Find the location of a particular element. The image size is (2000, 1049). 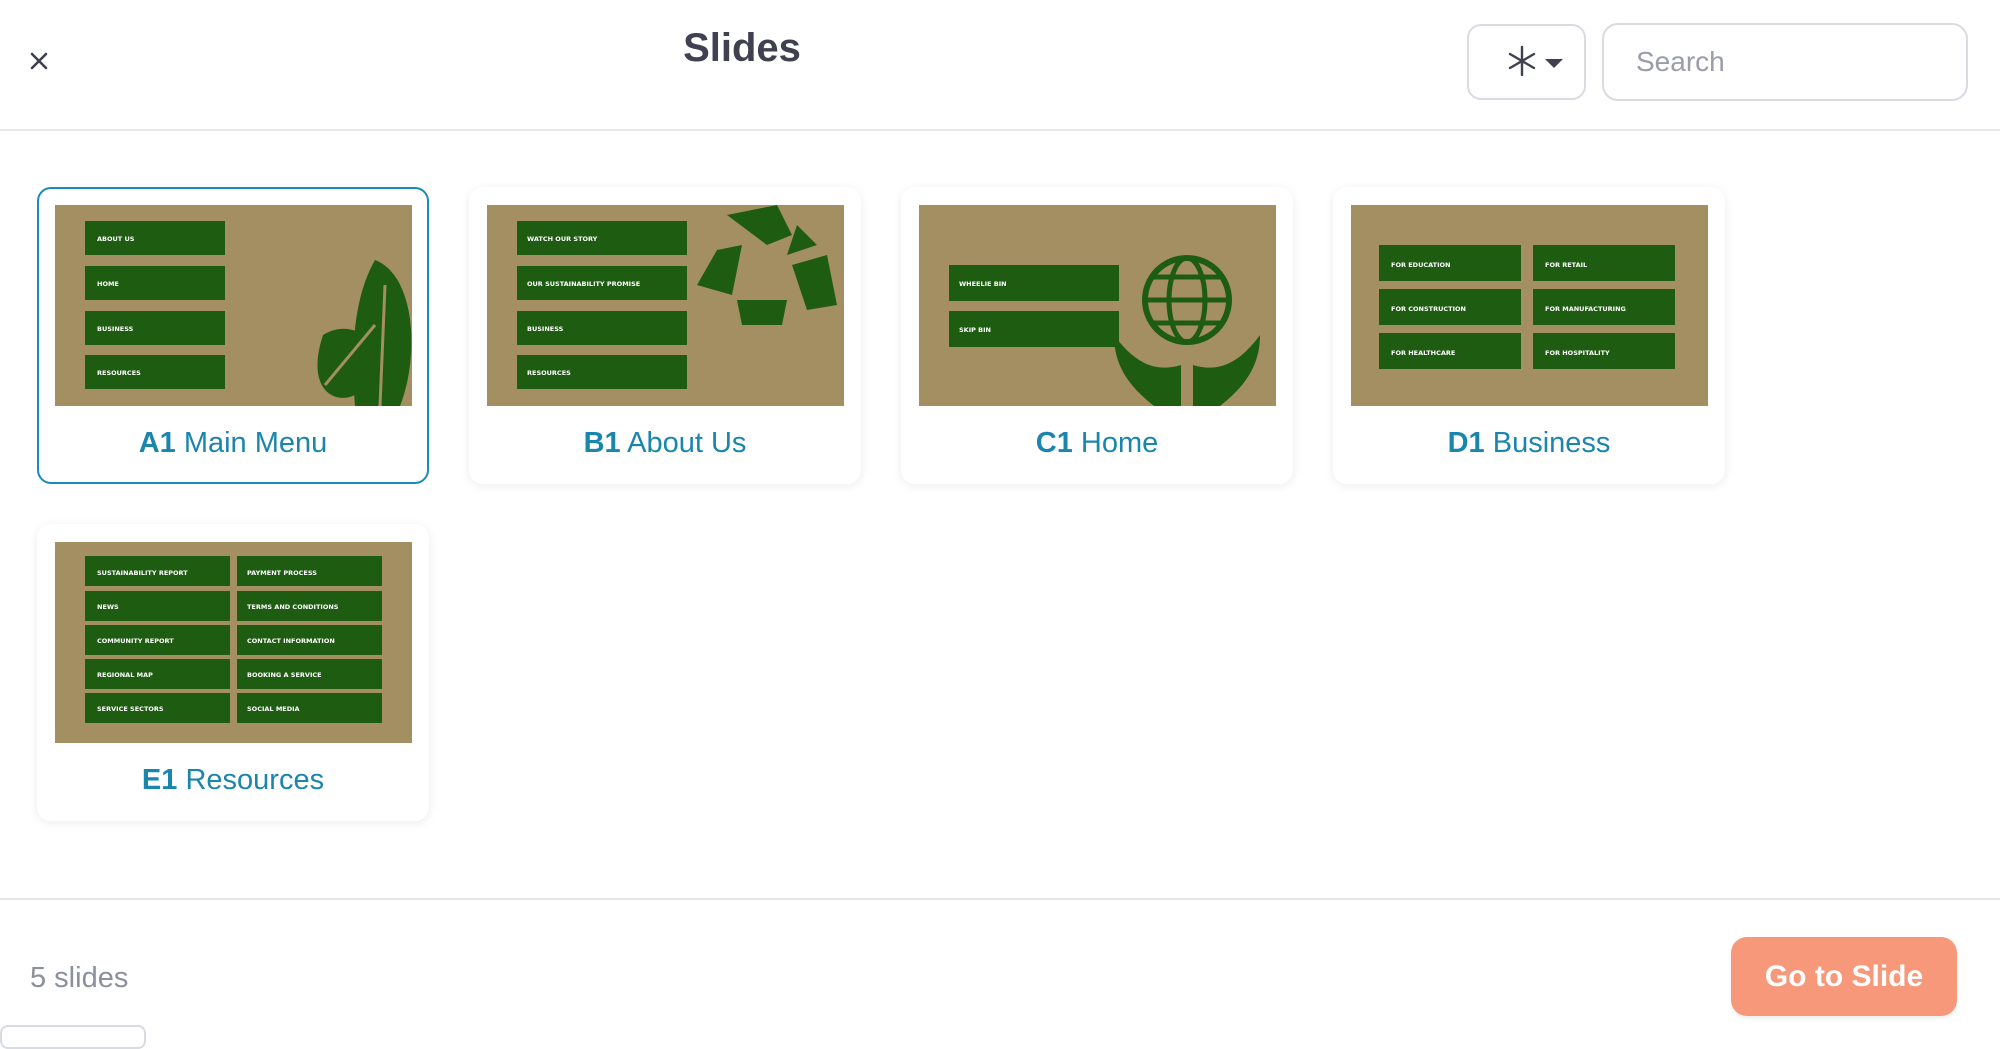

menu-item: COMMUNITY REPORT is located at coordinates (135, 641).